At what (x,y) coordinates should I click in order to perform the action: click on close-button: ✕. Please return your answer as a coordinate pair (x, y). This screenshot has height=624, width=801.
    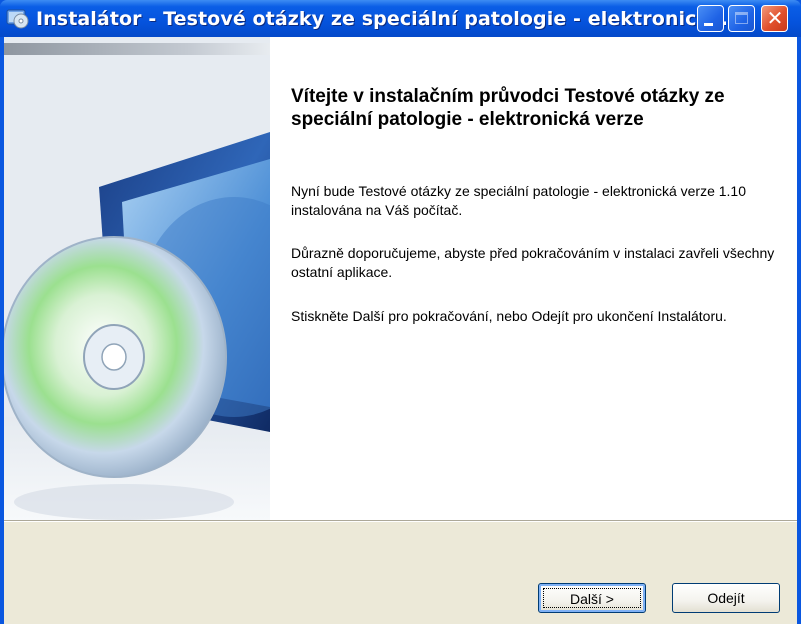
    Looking at the image, I should click on (774, 18).